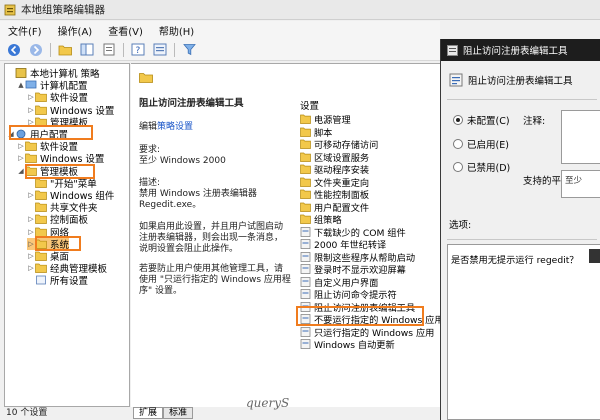 This screenshot has height=420, width=600. I want to click on list-setting-item: 下载缺少的 COM 组件, so click(353, 232).